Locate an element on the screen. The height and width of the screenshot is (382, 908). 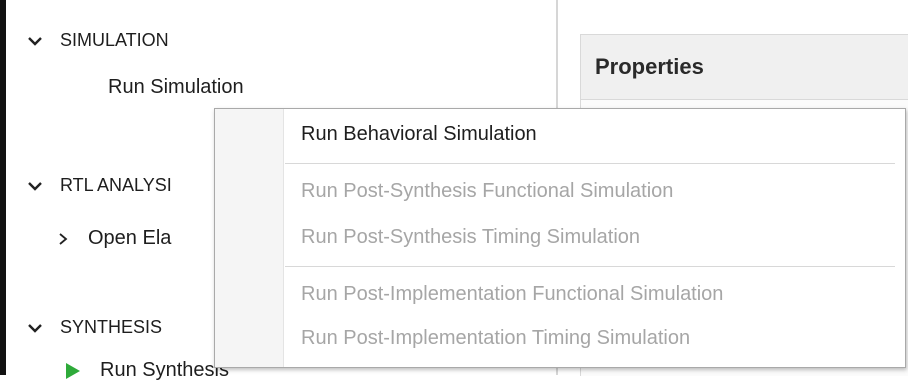
section-simulation: SIMULATION is located at coordinates (97, 40).